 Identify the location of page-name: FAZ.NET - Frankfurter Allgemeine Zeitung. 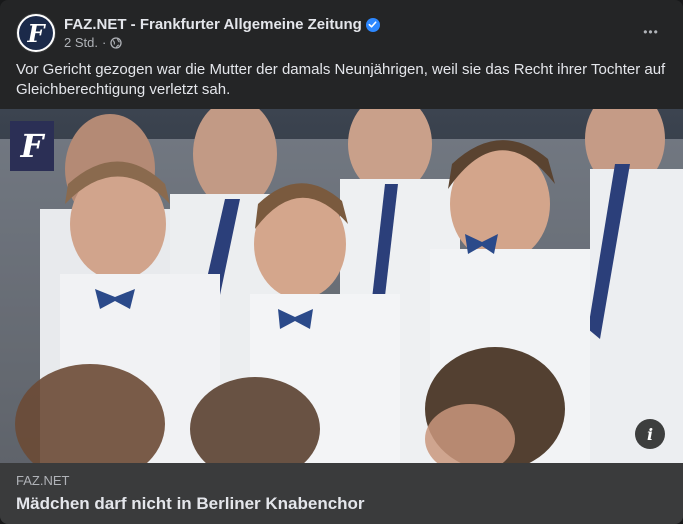
(213, 24).